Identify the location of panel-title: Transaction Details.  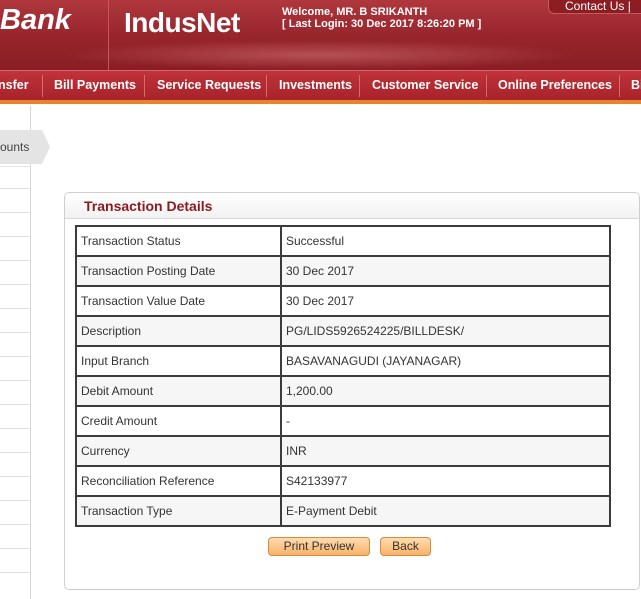
(148, 206).